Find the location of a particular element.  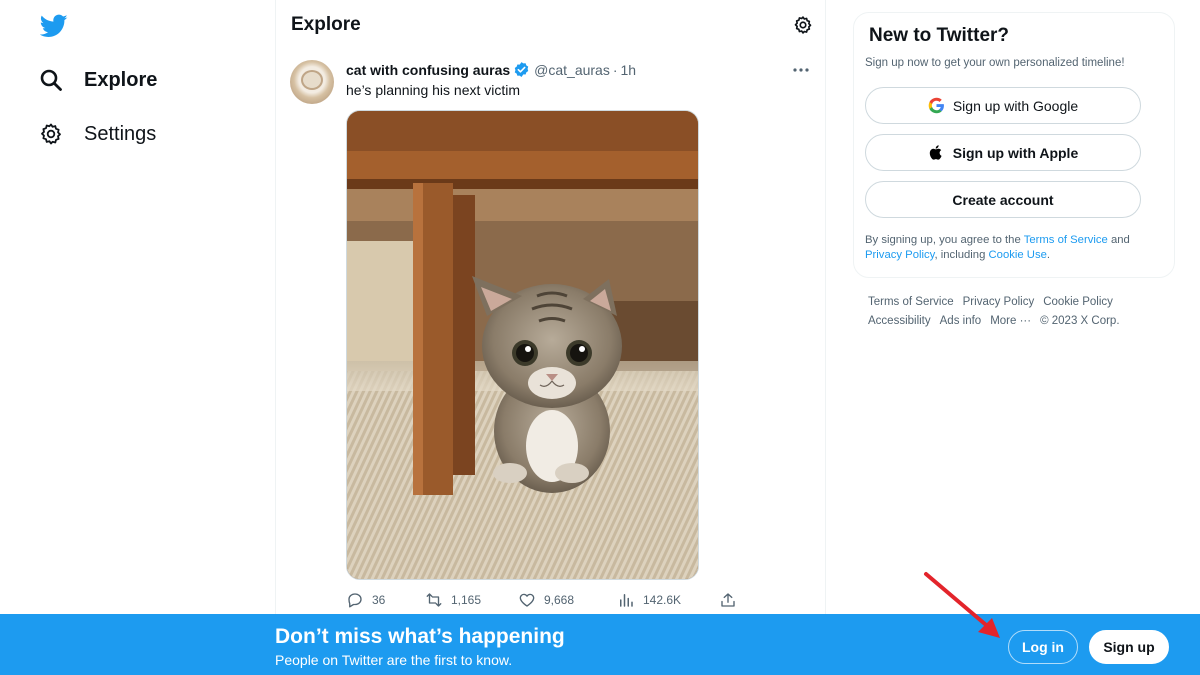

views-button: 142.6K is located at coordinates (649, 600).